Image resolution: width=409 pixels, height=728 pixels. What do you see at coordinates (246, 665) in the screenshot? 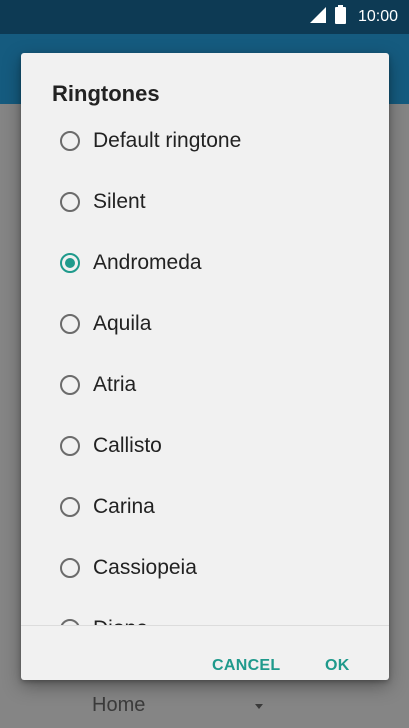
I see `cancel-button-label: CANCEL` at bounding box center [246, 665].